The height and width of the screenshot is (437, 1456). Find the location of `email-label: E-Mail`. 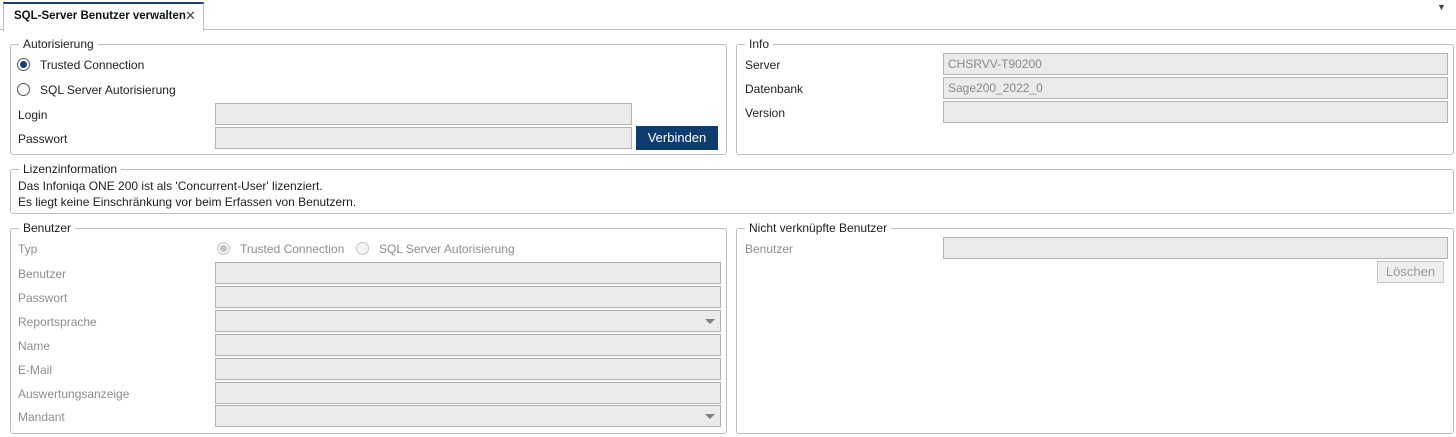

email-label: E-Mail is located at coordinates (35, 370).